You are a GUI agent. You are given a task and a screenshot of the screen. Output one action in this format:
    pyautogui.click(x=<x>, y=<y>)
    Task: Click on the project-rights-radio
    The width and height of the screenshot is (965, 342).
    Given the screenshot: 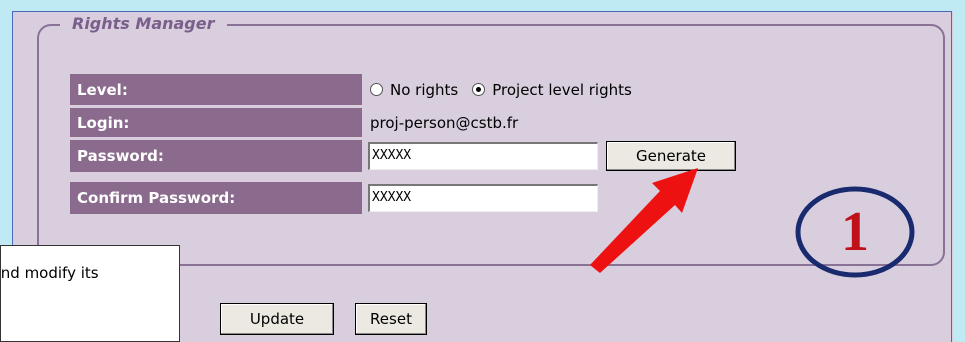 What is the action you would take?
    pyautogui.click(x=479, y=89)
    